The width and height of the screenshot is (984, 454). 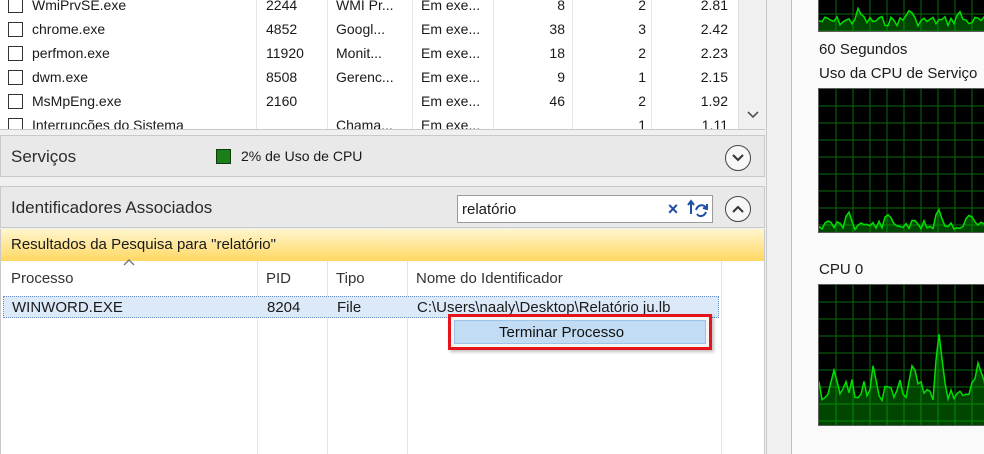 What do you see at coordinates (108, 123) in the screenshot?
I see `process-name: Interrupções do Sistema` at bounding box center [108, 123].